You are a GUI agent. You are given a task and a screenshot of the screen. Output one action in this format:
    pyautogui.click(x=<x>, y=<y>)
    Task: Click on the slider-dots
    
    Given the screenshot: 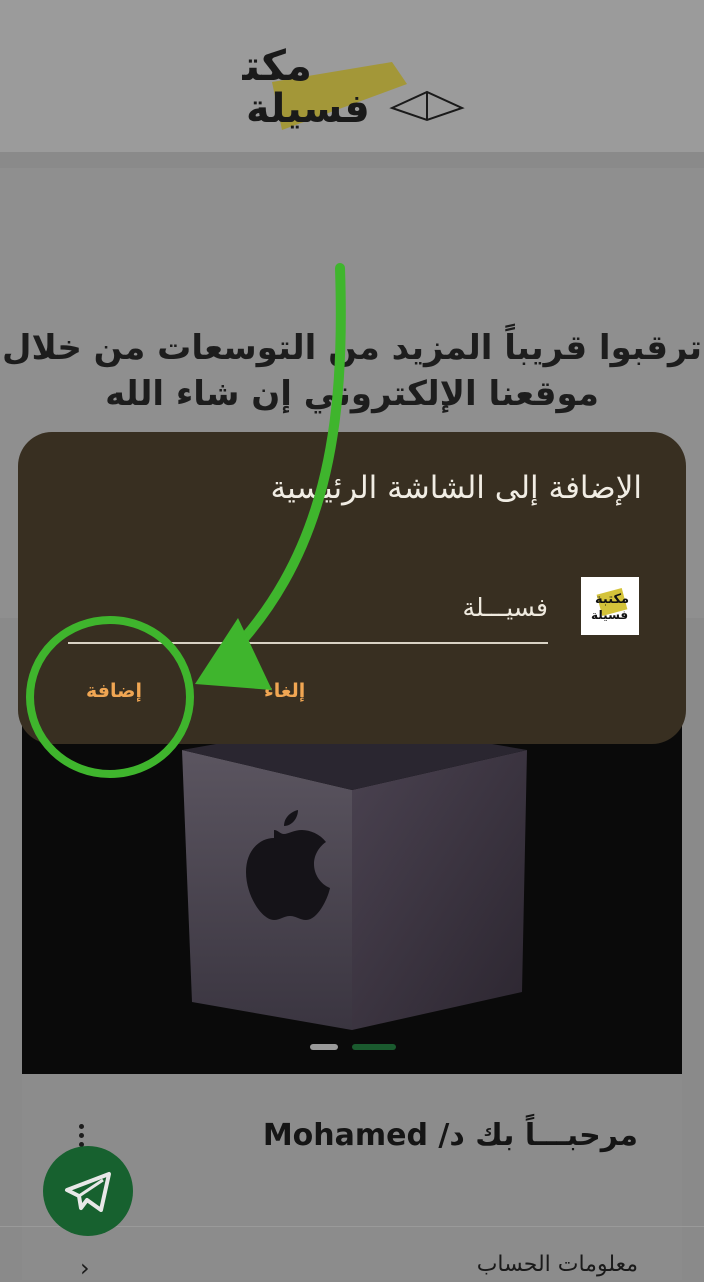 What is the action you would take?
    pyautogui.click(x=353, y=1047)
    